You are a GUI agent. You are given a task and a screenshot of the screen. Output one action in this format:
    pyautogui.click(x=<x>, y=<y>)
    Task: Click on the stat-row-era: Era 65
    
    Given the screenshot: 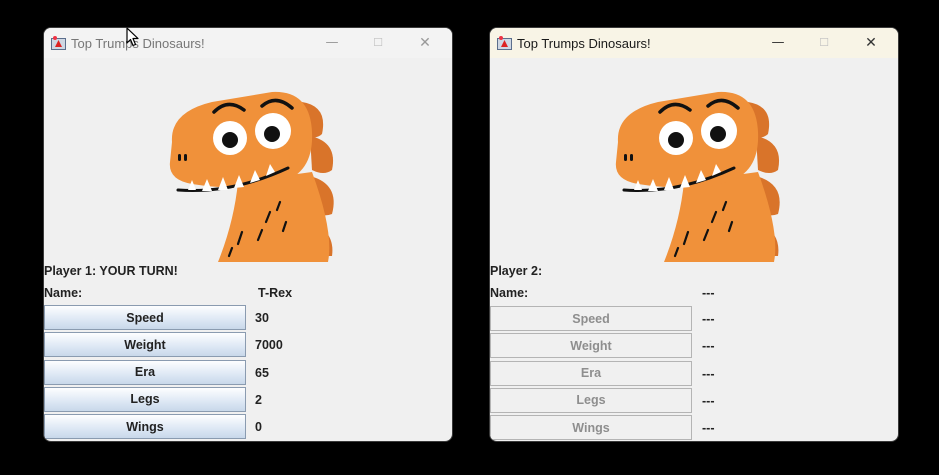 What is the action you would take?
    pyautogui.click(x=248, y=373)
    